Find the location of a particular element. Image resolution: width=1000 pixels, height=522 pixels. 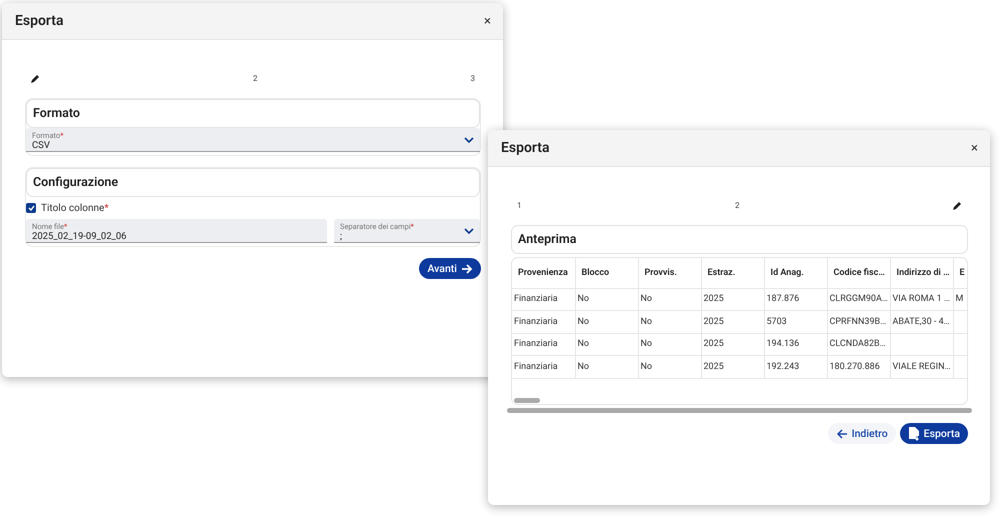

column-header: Estraz. is located at coordinates (732, 273).